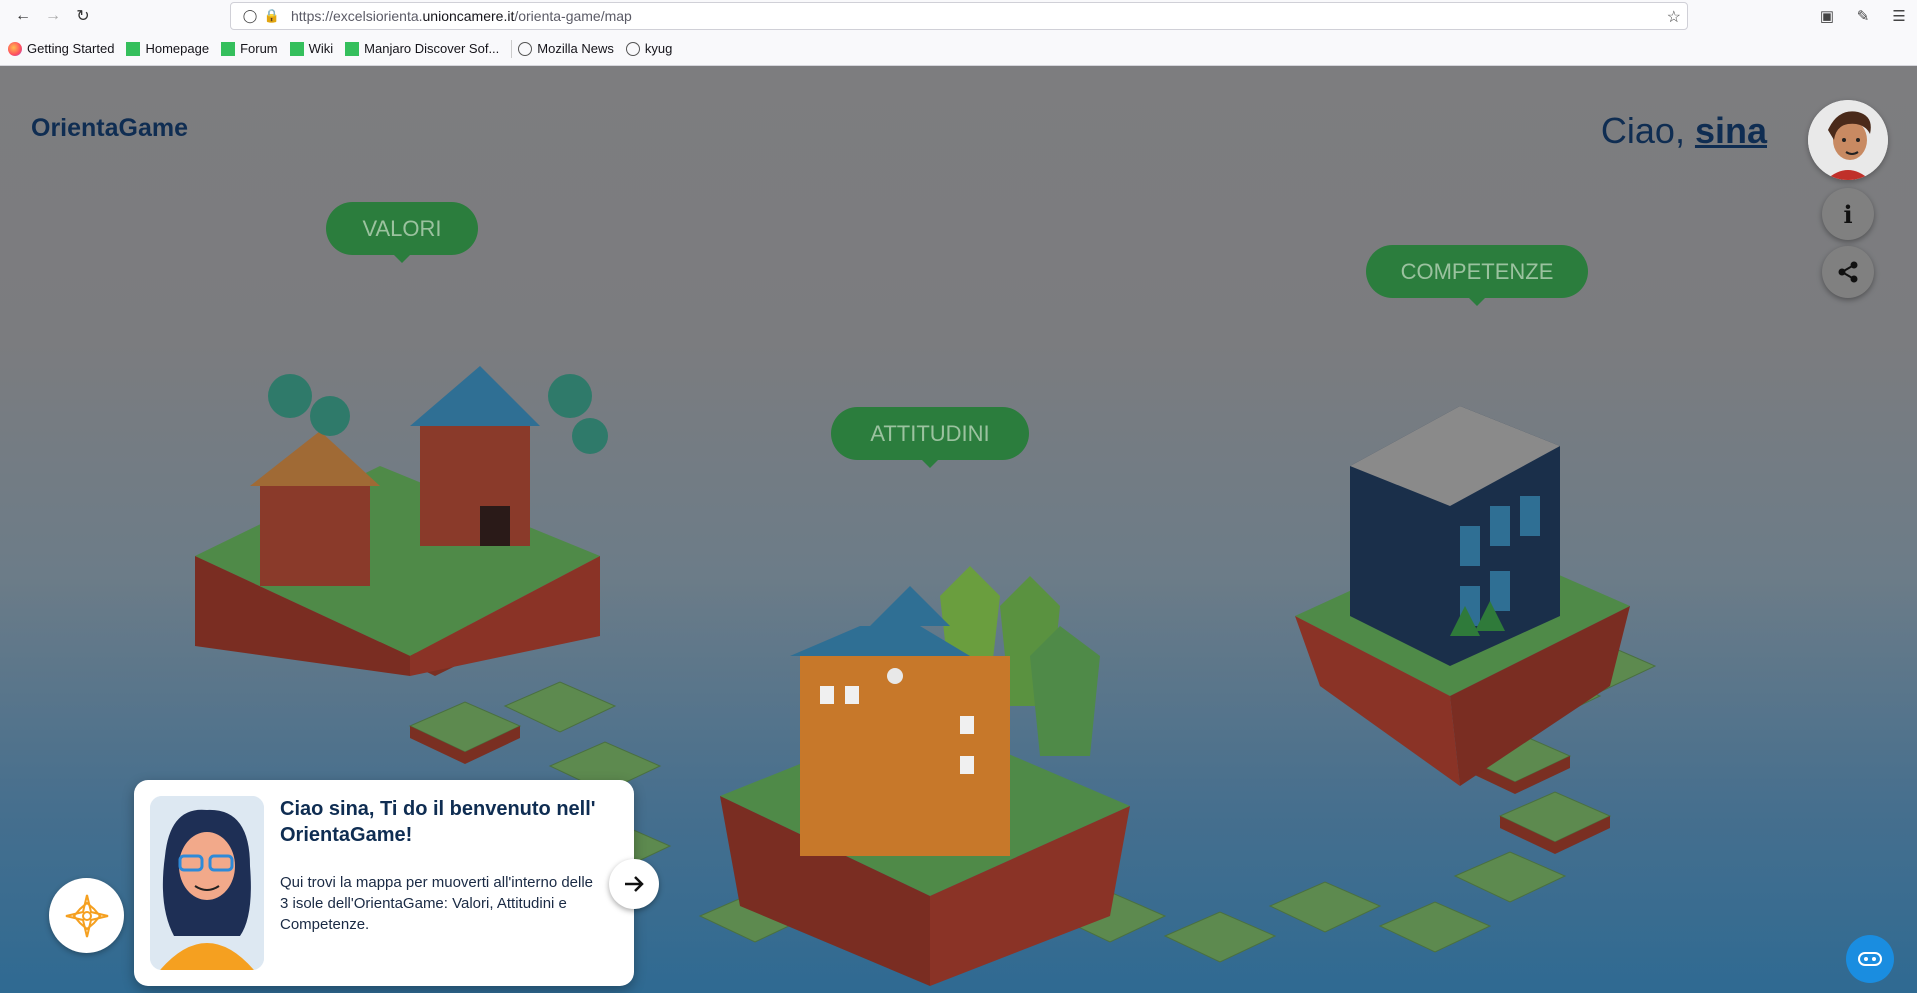  What do you see at coordinates (1827, 16) in the screenshot?
I see `pocket-icon: ▣` at bounding box center [1827, 16].